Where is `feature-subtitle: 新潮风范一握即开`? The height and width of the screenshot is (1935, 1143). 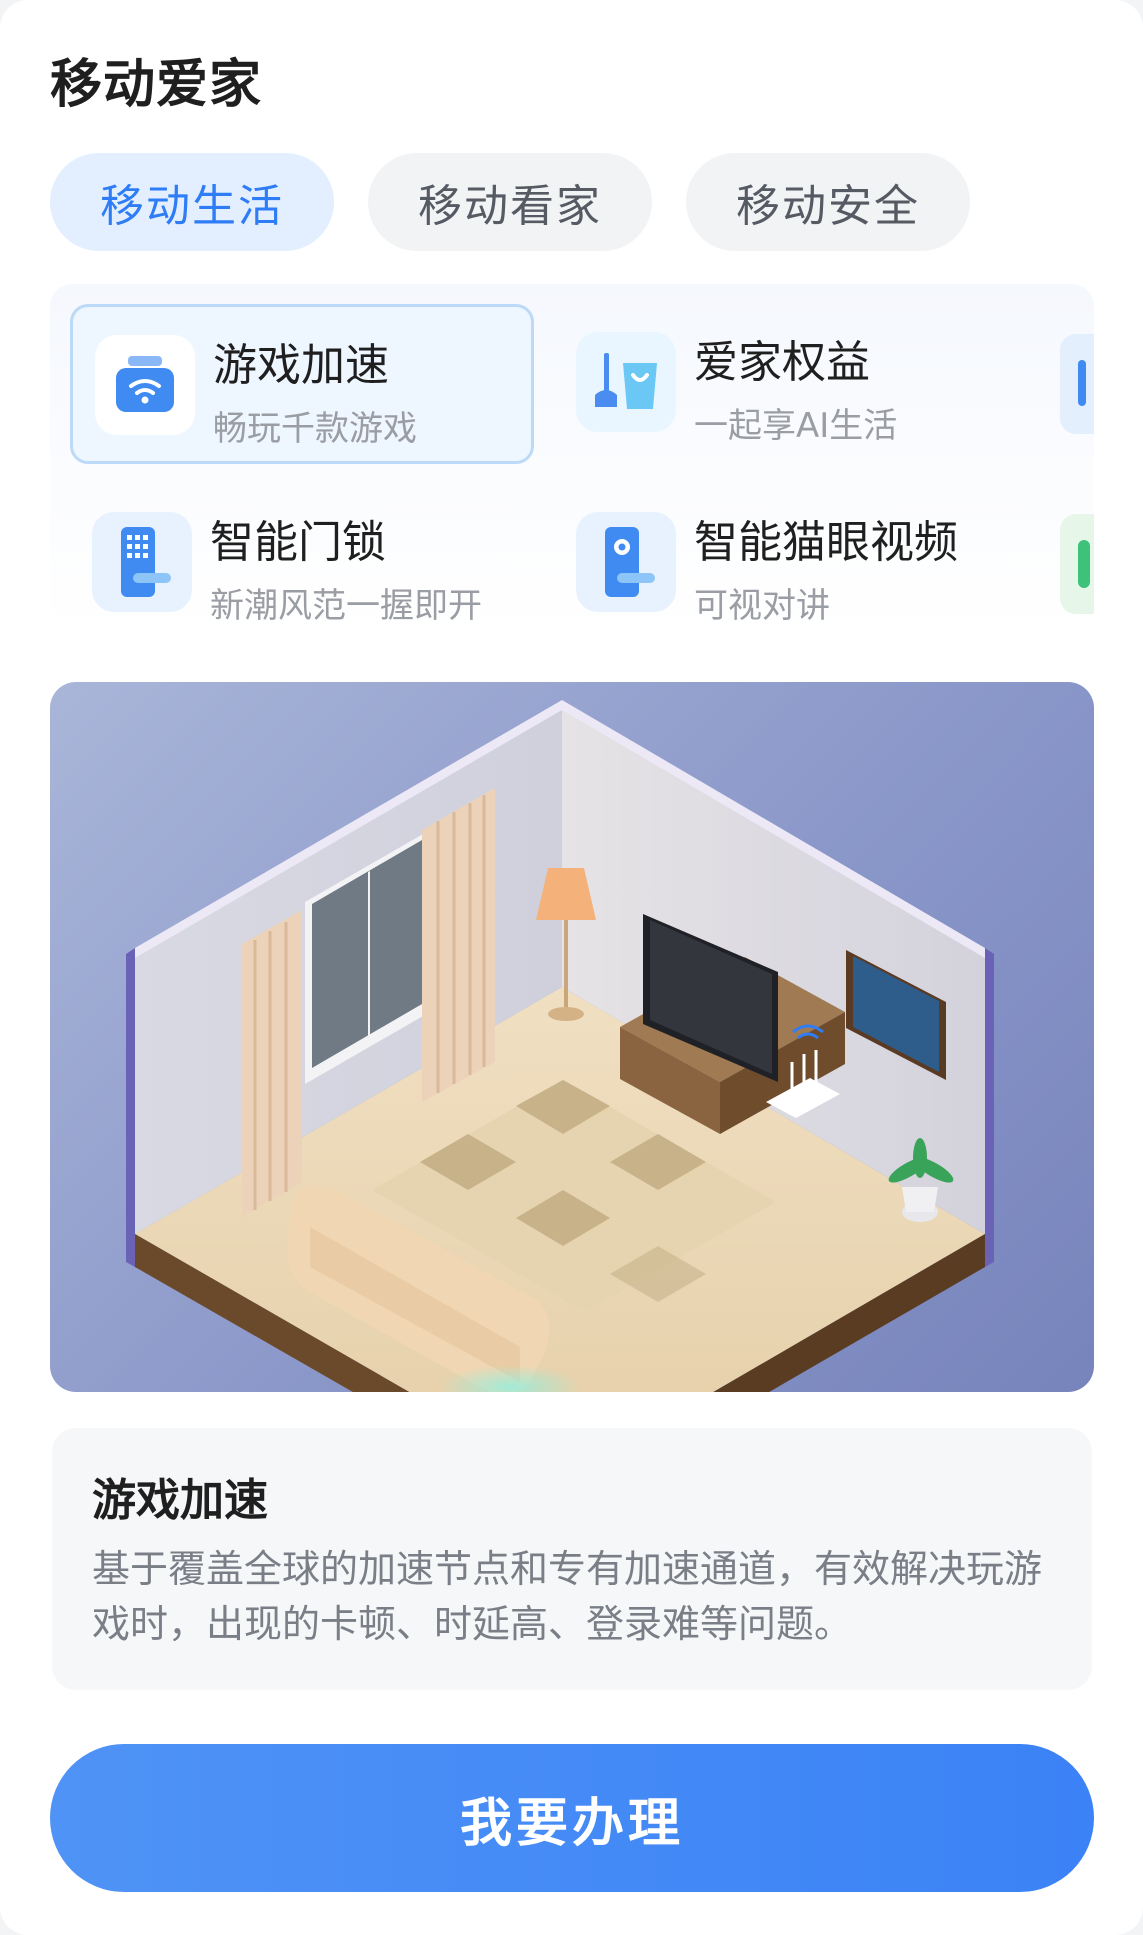
feature-subtitle: 新潮风范一握即开 is located at coordinates (346, 606).